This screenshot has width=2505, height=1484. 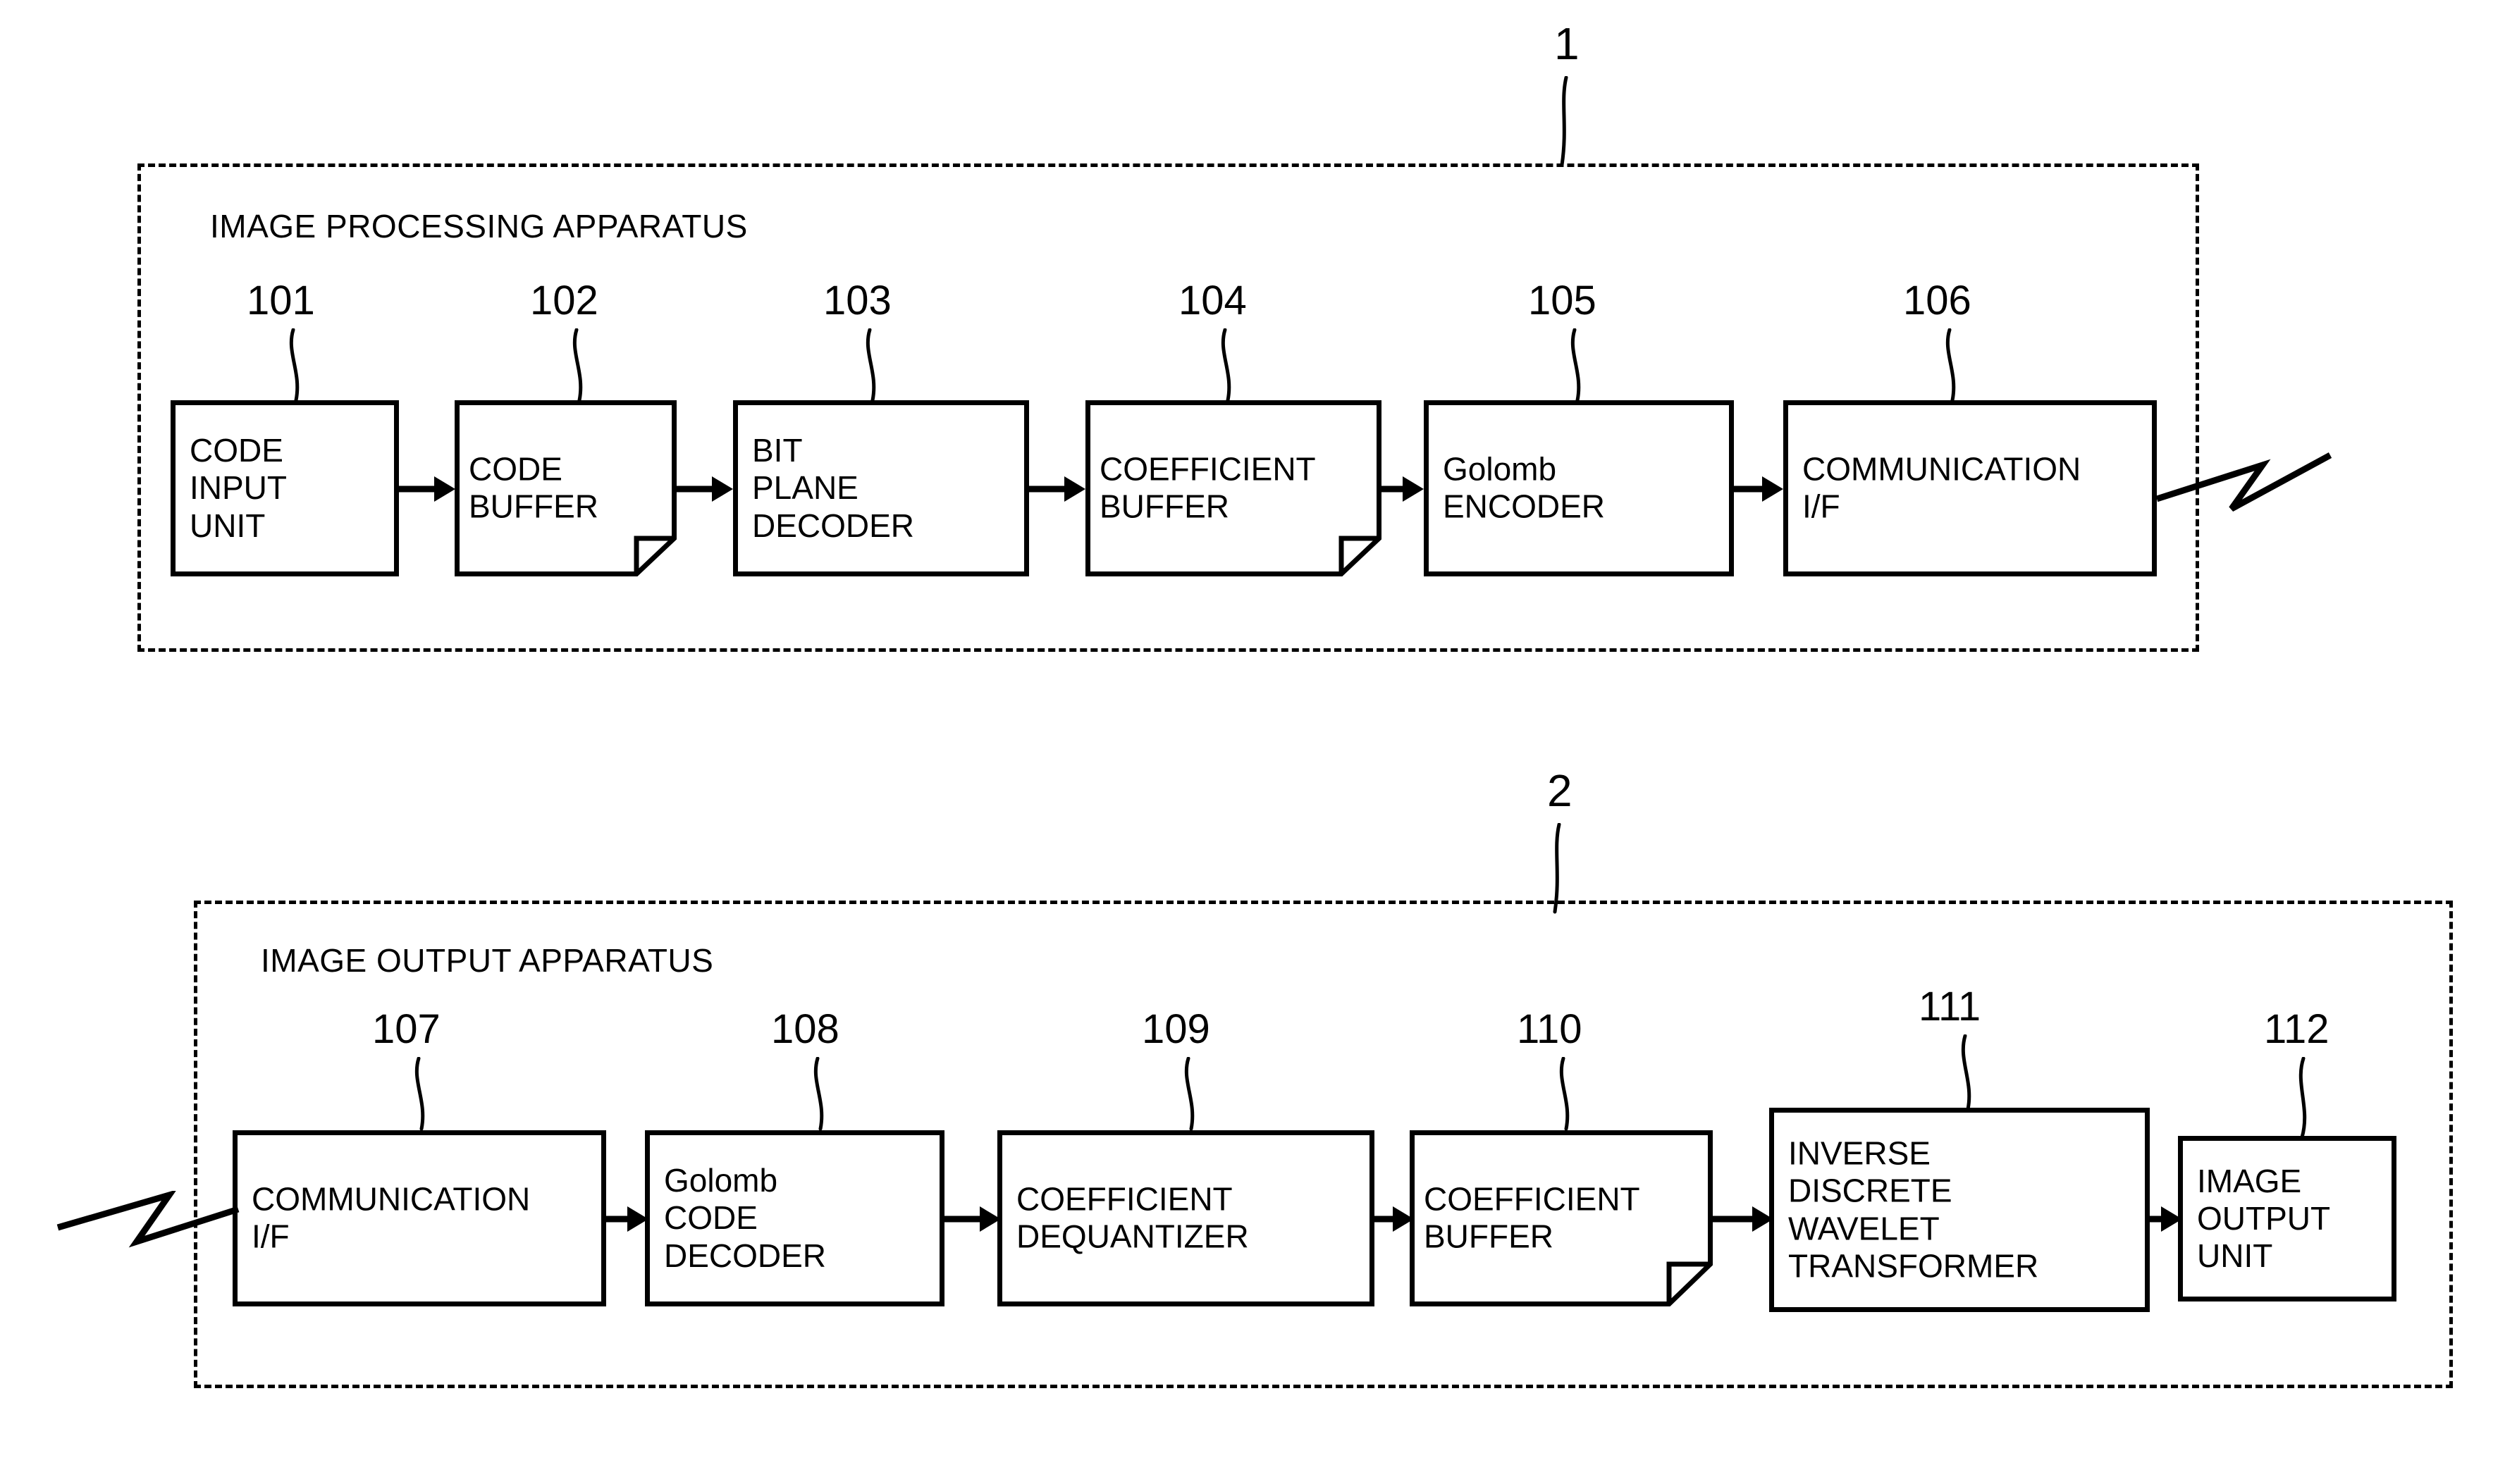 What do you see at coordinates (1937, 300) in the screenshot?
I see `block-106-reference-numeral: 106` at bounding box center [1937, 300].